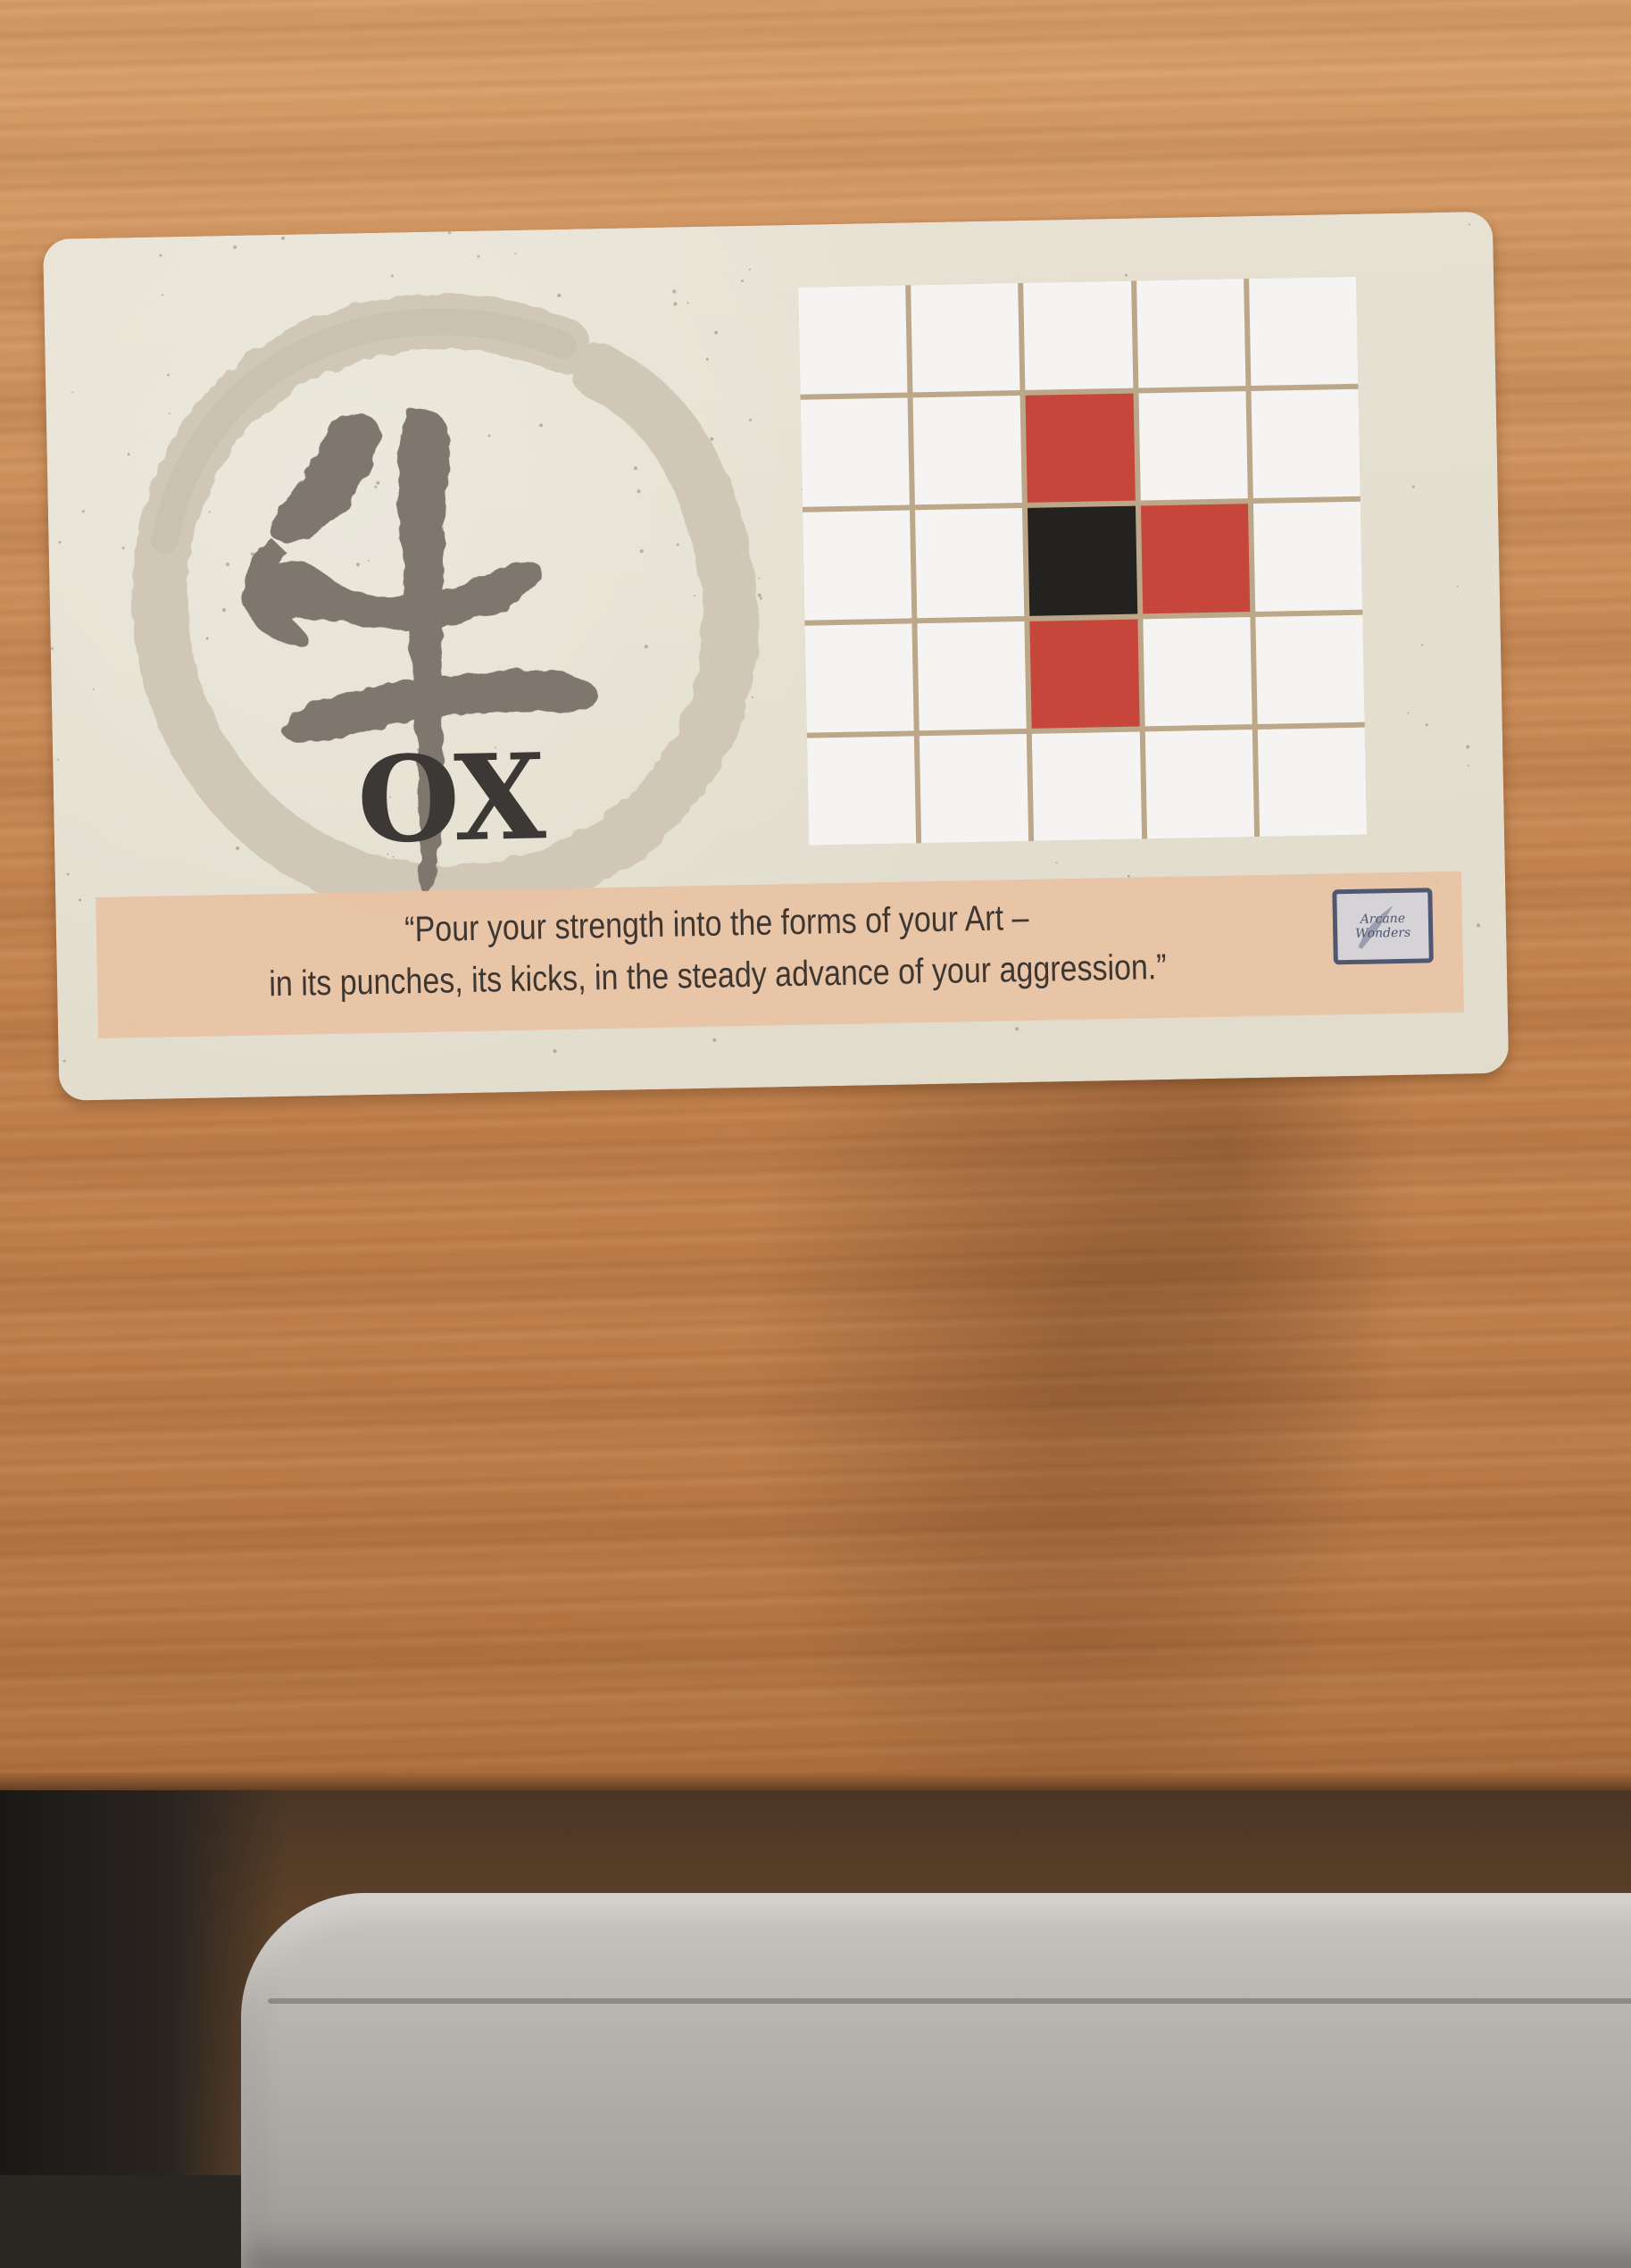 The width and height of the screenshot is (1631, 2268). Describe the element at coordinates (449, 799) in the screenshot. I see `card-title: OX` at that location.